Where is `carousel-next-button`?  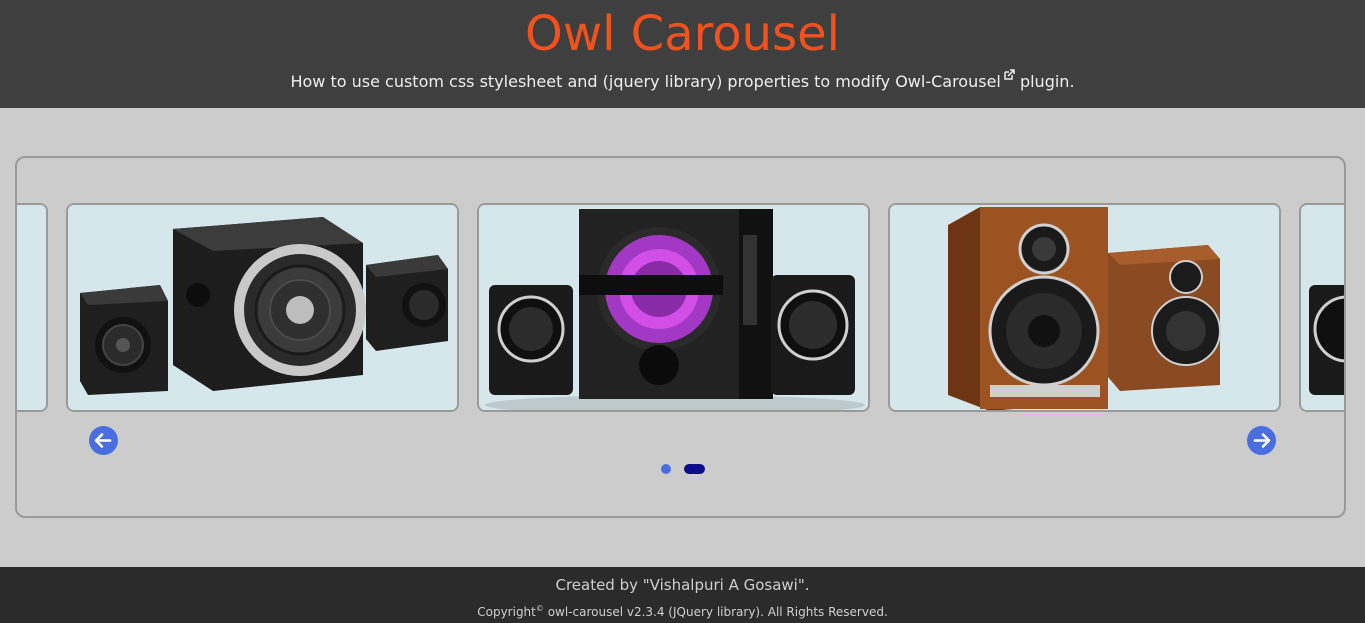
carousel-next-button is located at coordinates (1261, 440).